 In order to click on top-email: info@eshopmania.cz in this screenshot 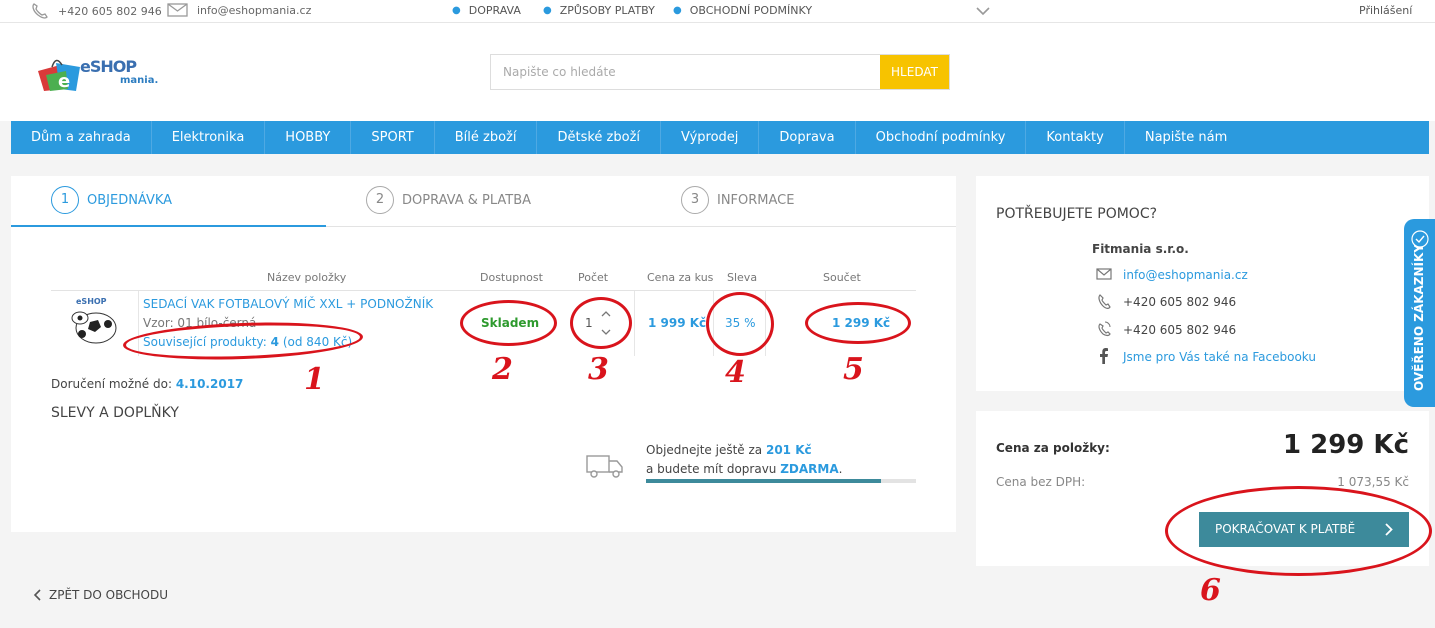, I will do `click(239, 10)`.